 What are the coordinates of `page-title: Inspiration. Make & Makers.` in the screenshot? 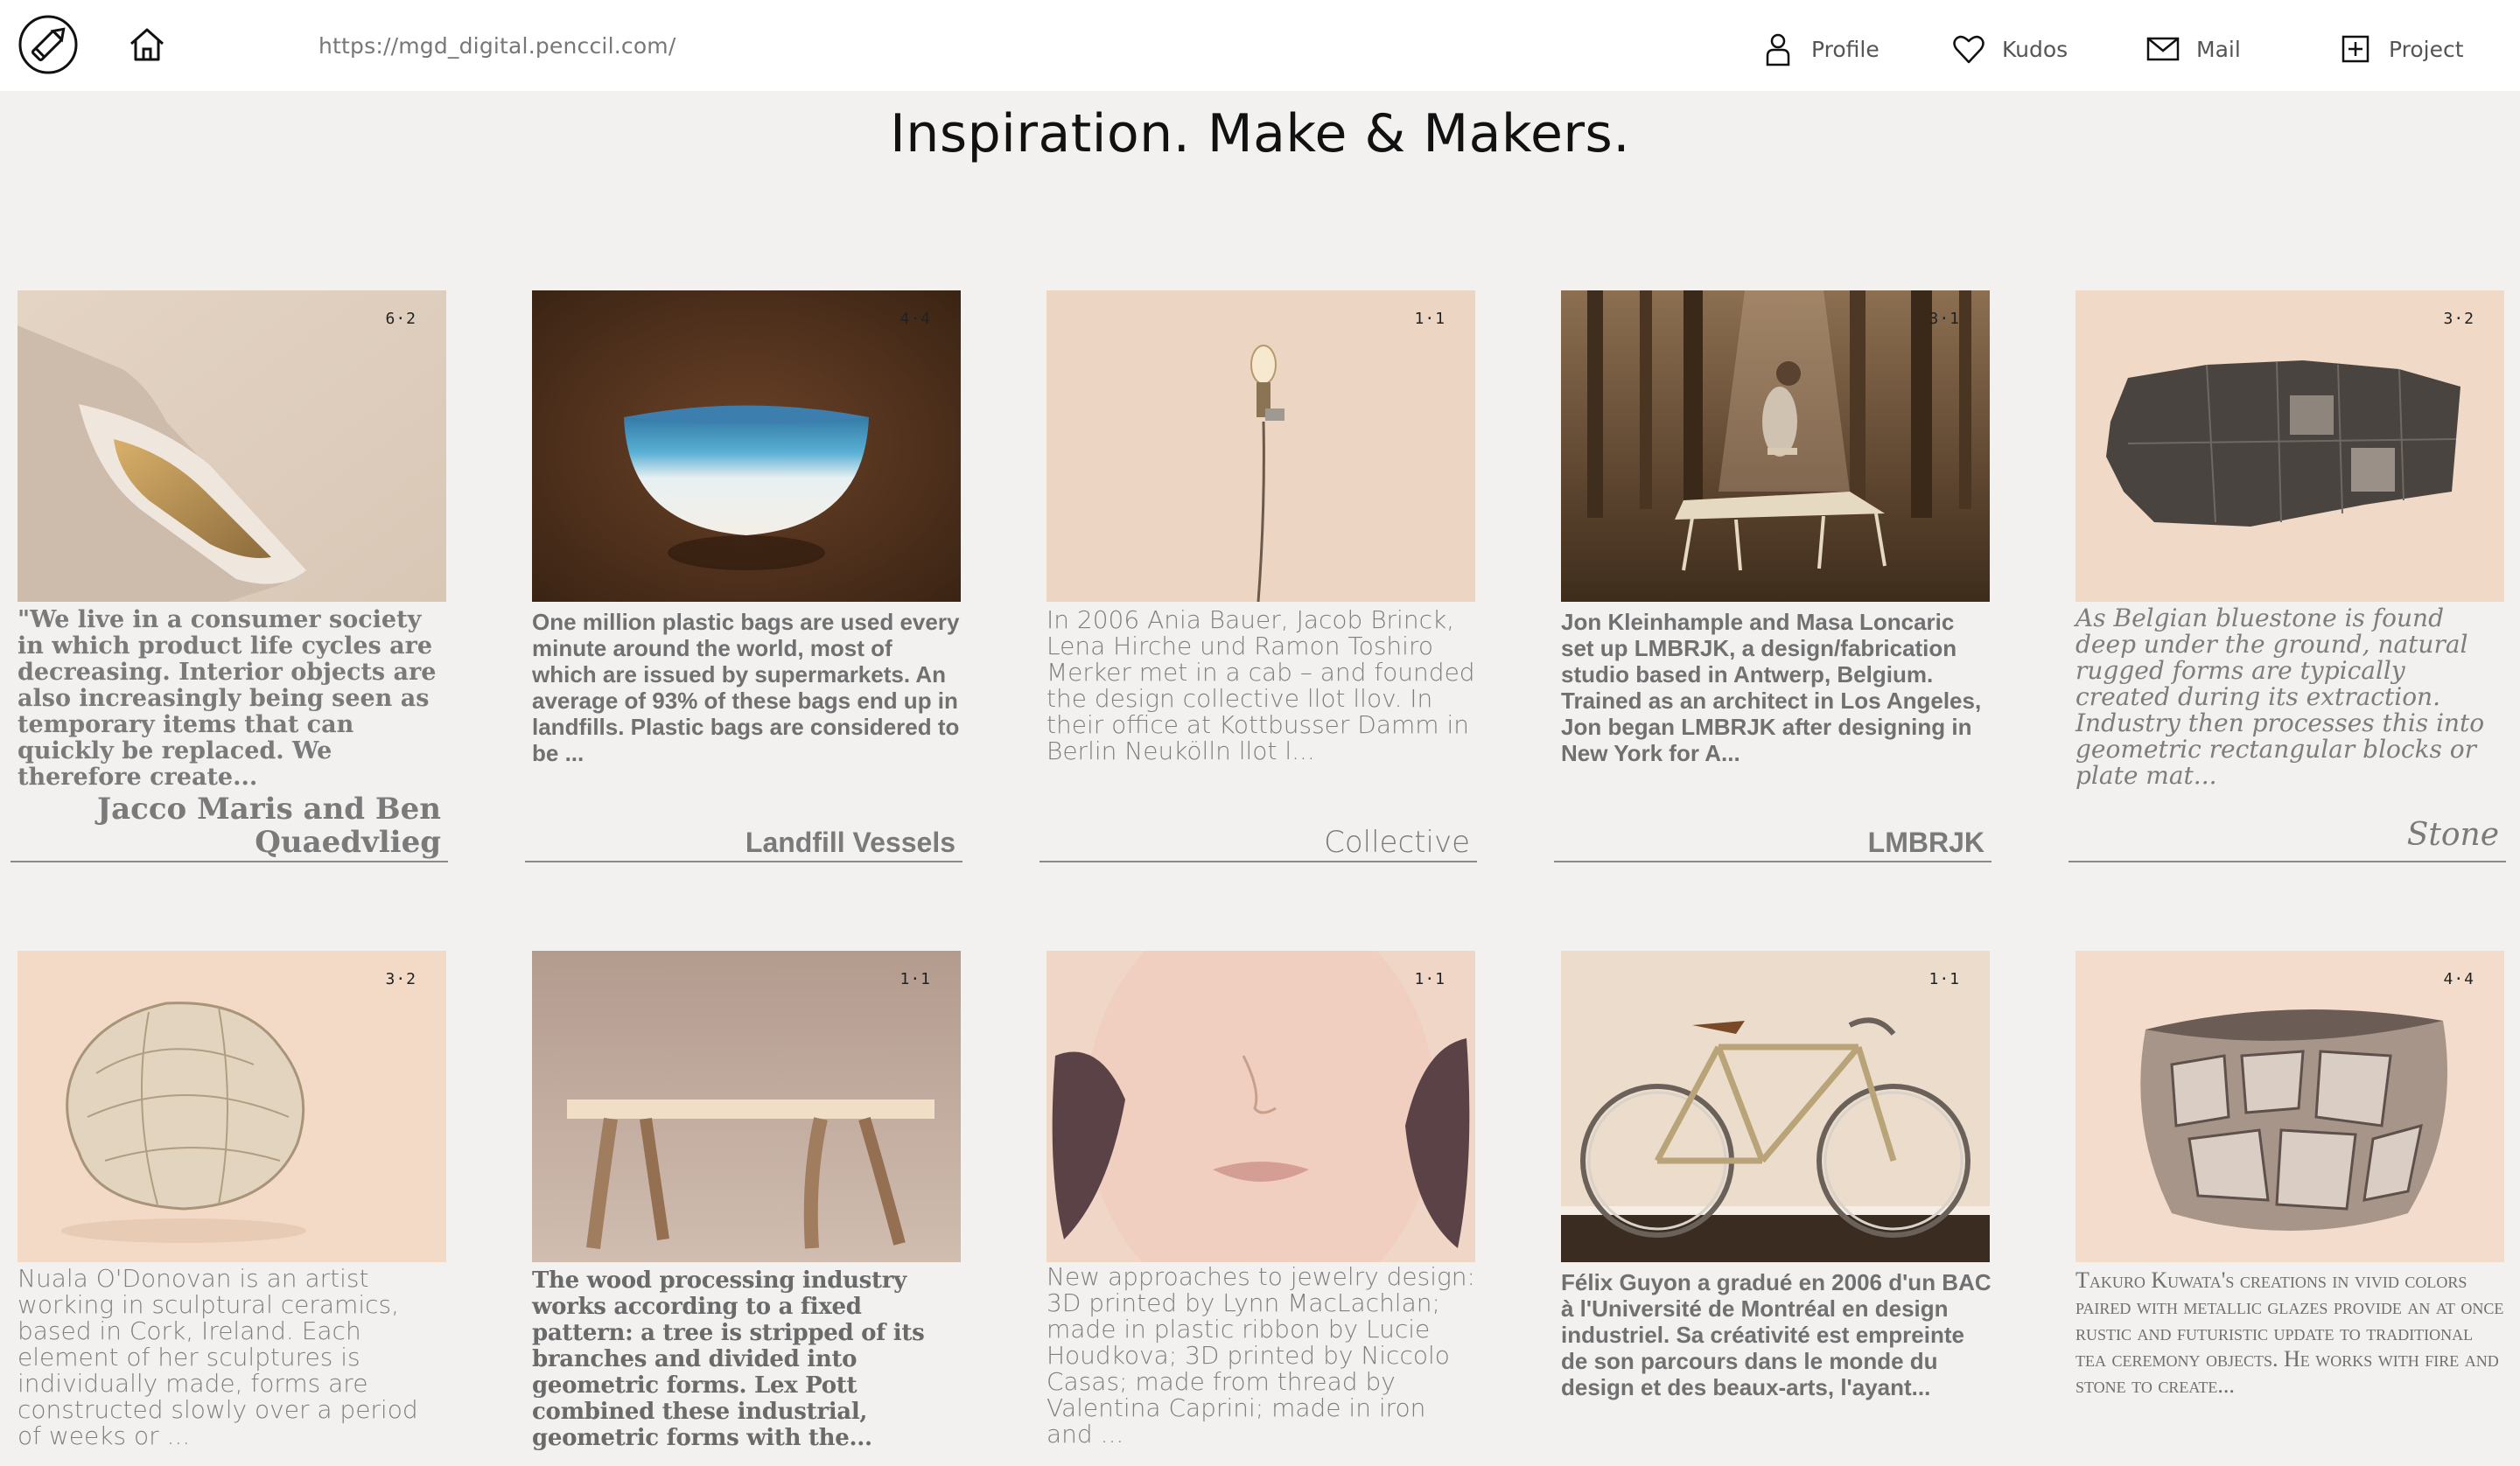 It's located at (1260, 134).